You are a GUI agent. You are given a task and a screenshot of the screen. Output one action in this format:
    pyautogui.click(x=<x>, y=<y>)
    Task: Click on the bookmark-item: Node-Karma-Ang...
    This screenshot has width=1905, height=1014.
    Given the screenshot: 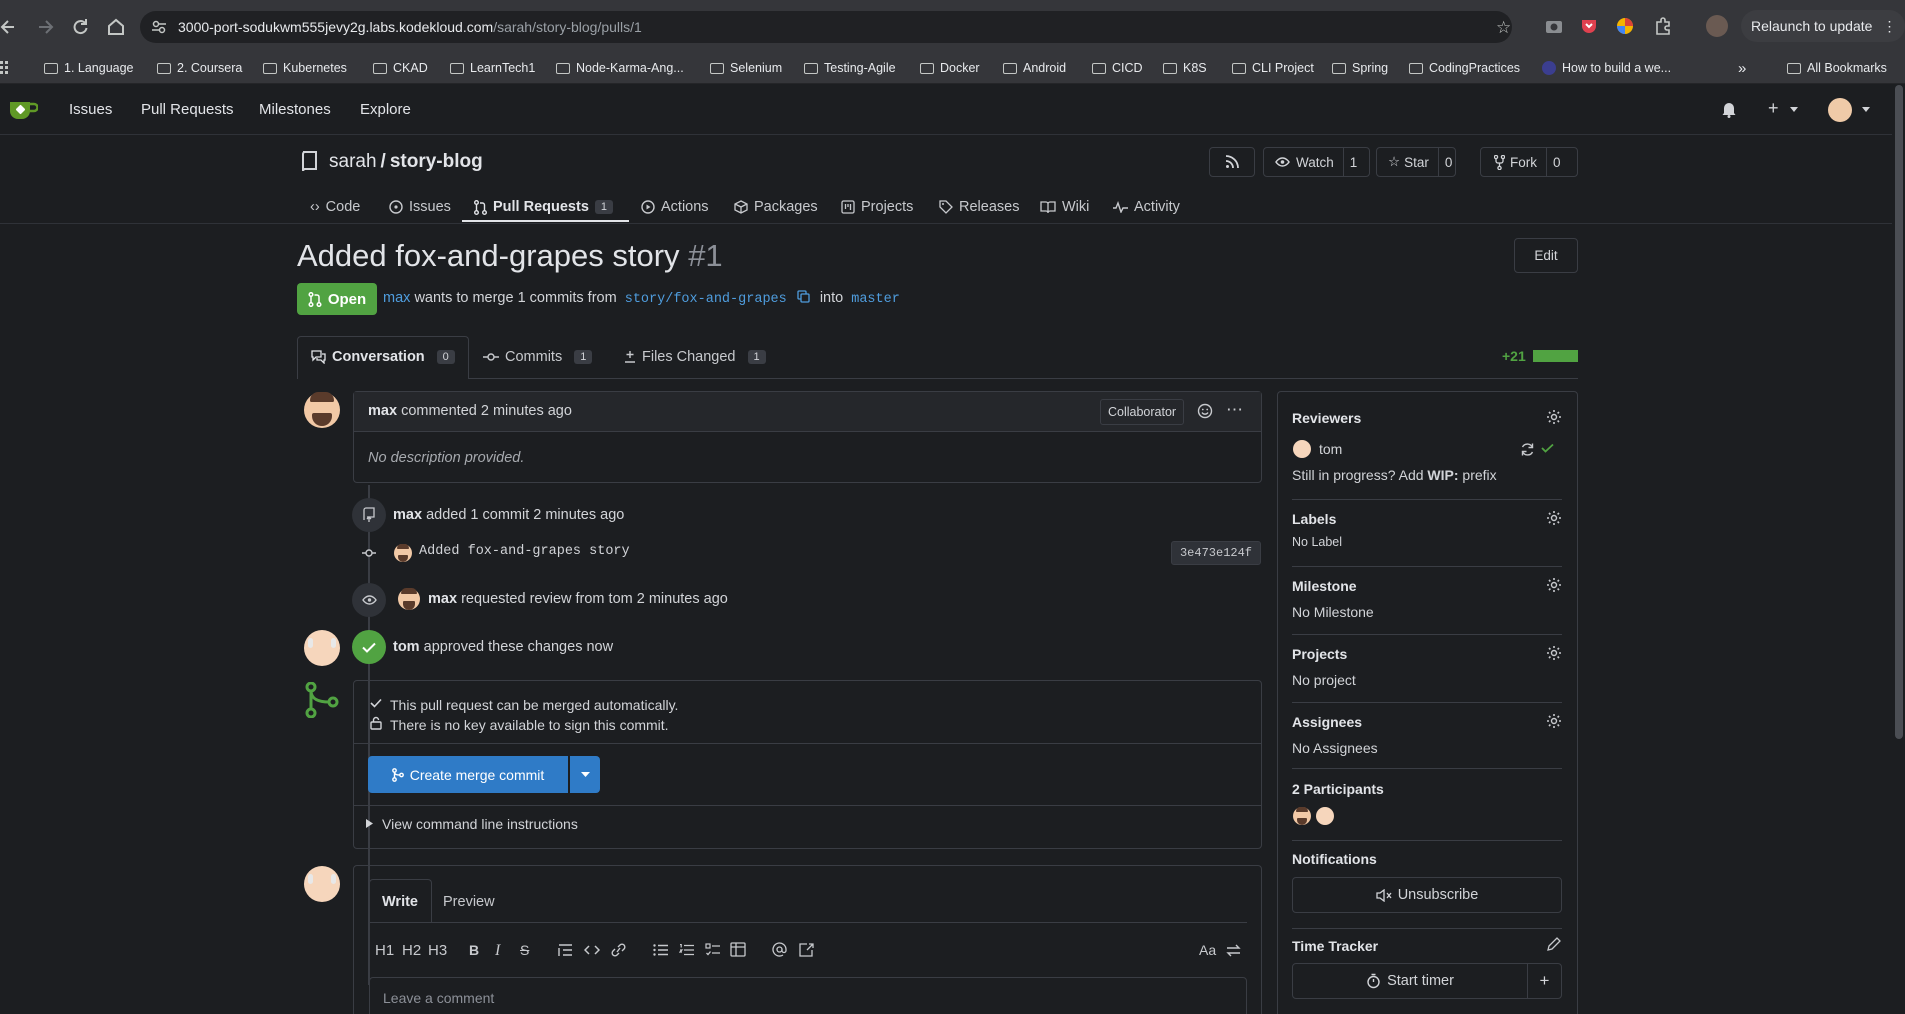 What is the action you would take?
    pyautogui.click(x=620, y=68)
    